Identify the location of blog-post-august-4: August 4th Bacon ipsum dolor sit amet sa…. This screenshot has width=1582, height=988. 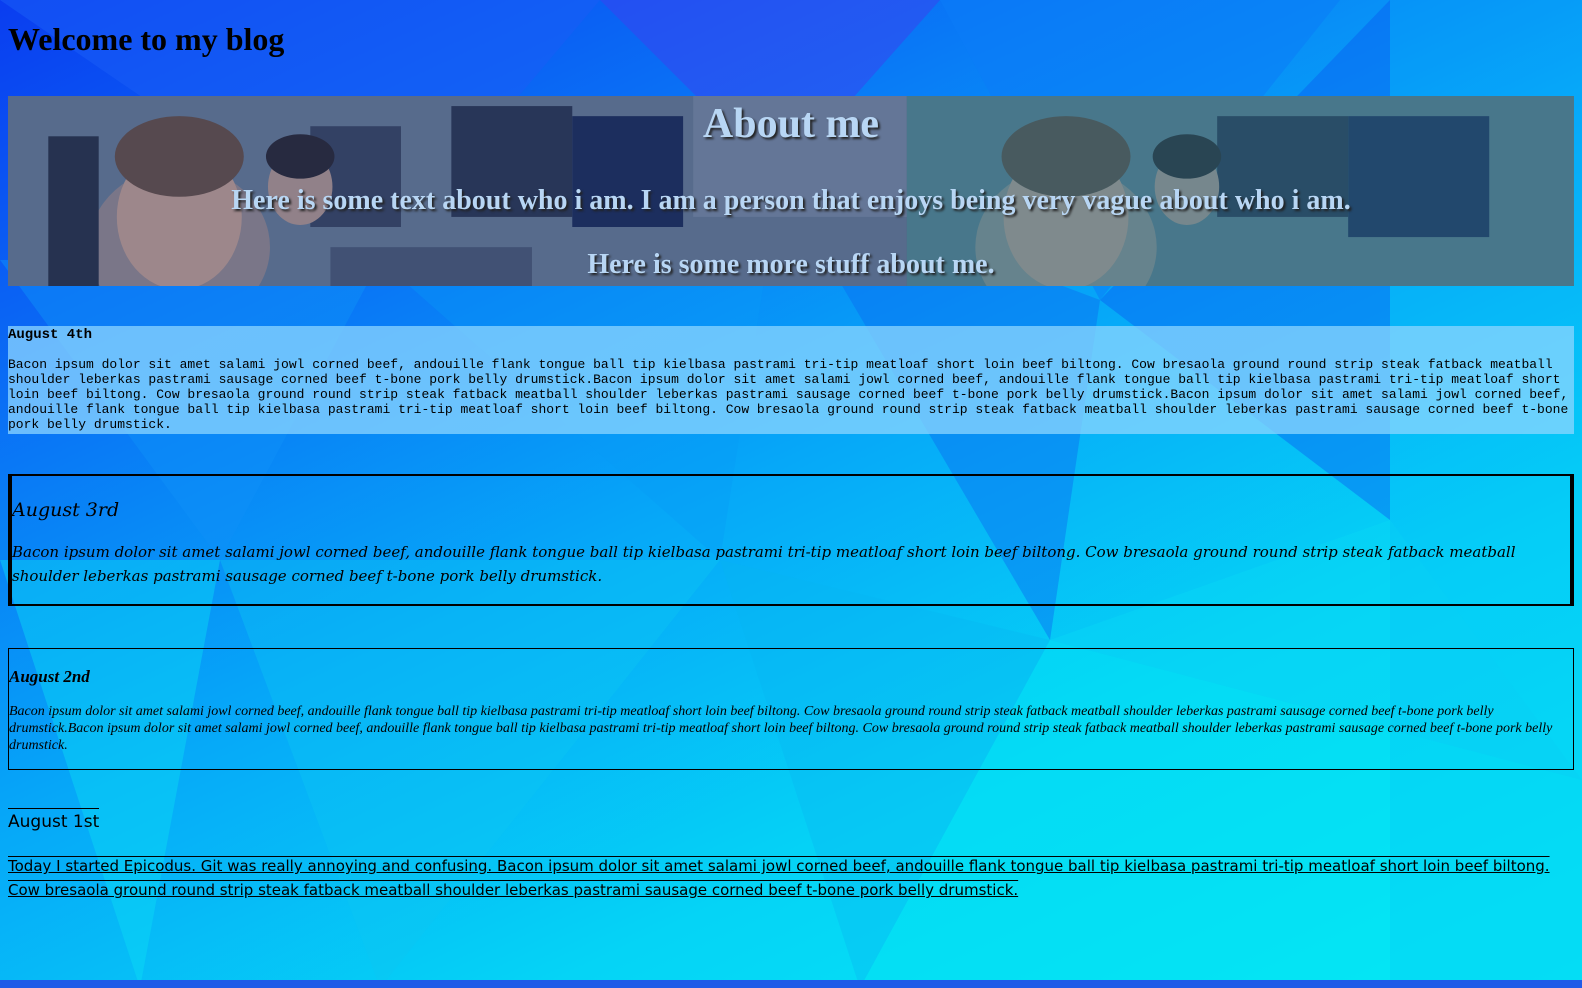
(791, 380).